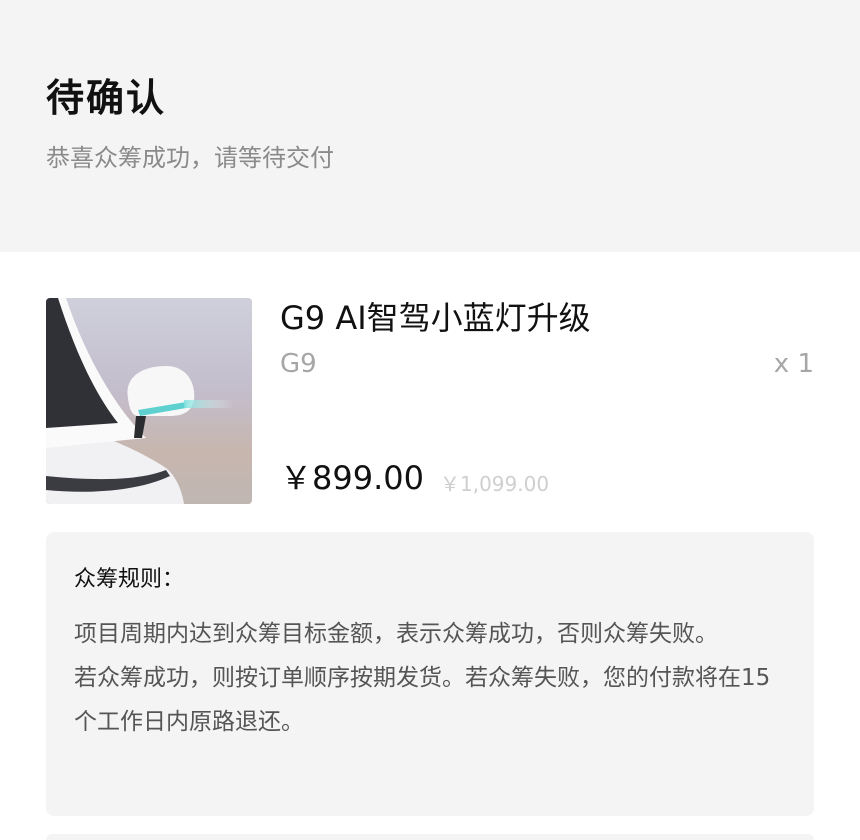 The height and width of the screenshot is (840, 860). I want to click on rules-heading: 众筹规则：, so click(129, 579).